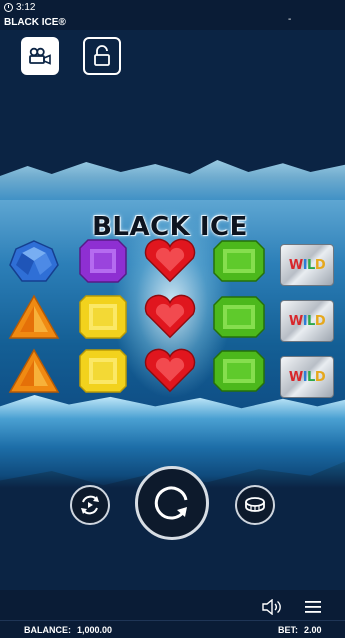 The width and height of the screenshot is (345, 638). I want to click on ice-top, so click(172, 180).